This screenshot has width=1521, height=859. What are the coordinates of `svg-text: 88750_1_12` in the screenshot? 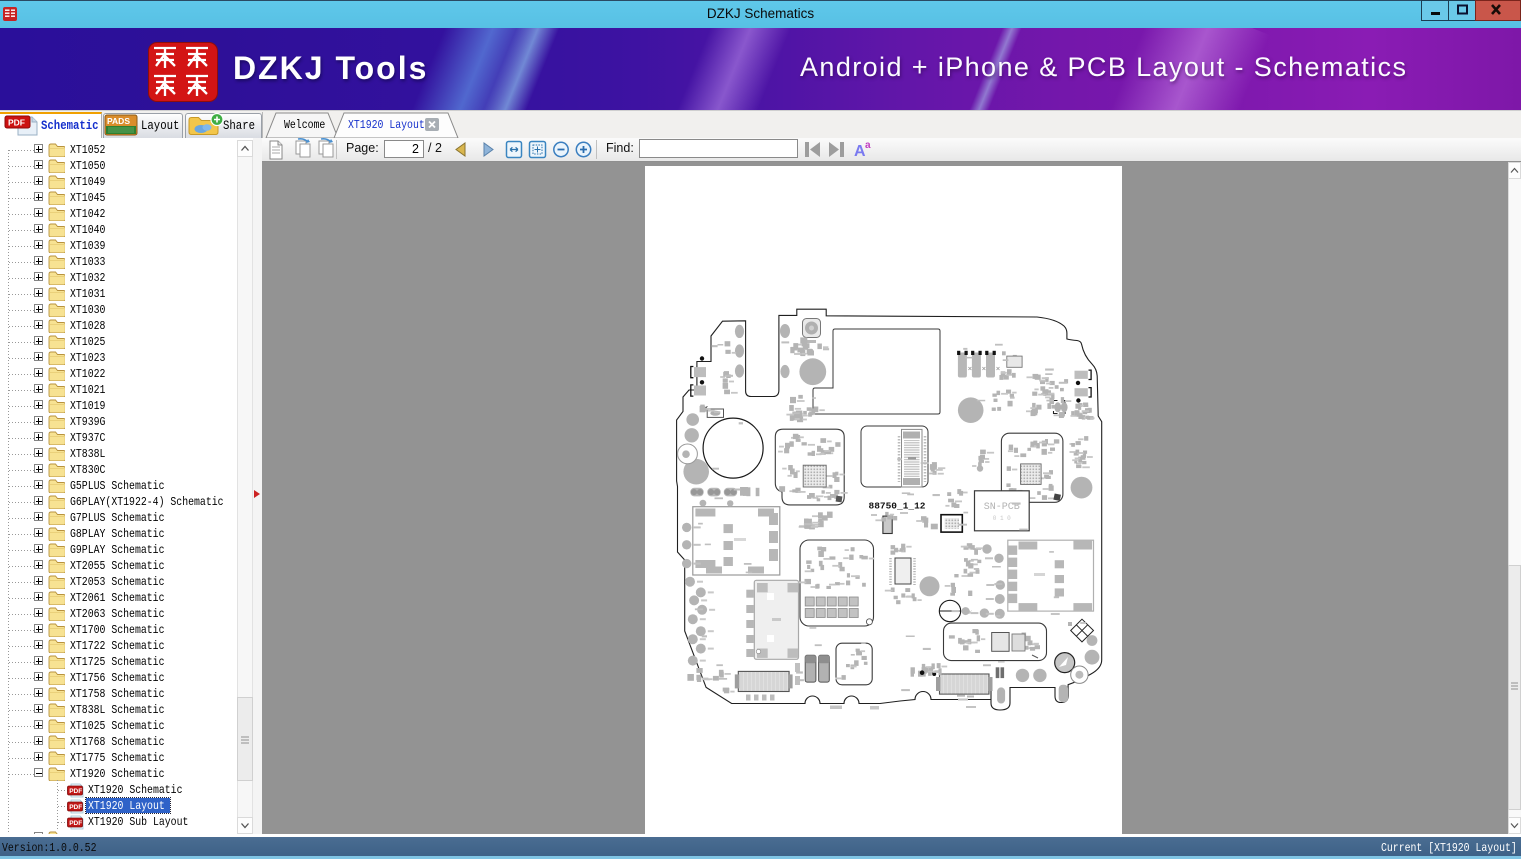 It's located at (897, 506).